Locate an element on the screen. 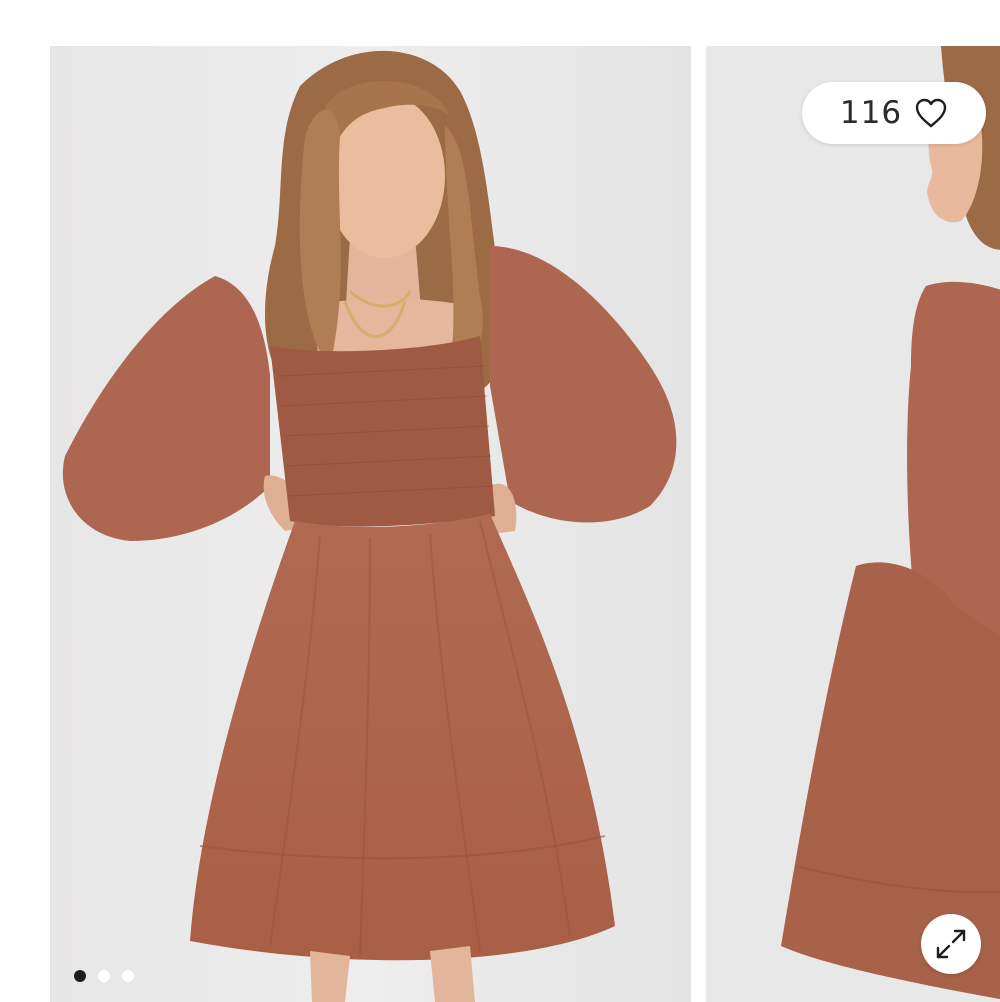  favorite-count: 116 is located at coordinates (871, 113).